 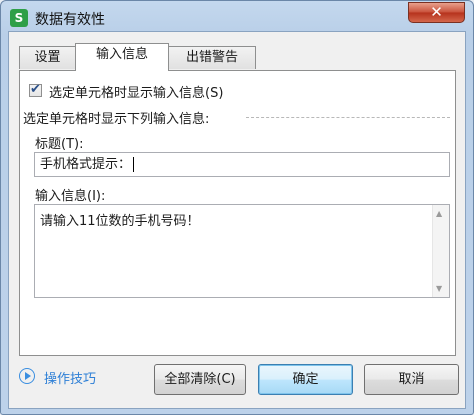 What do you see at coordinates (86, 164) in the screenshot?
I see `title-input-value: 手机格式提示：` at bounding box center [86, 164].